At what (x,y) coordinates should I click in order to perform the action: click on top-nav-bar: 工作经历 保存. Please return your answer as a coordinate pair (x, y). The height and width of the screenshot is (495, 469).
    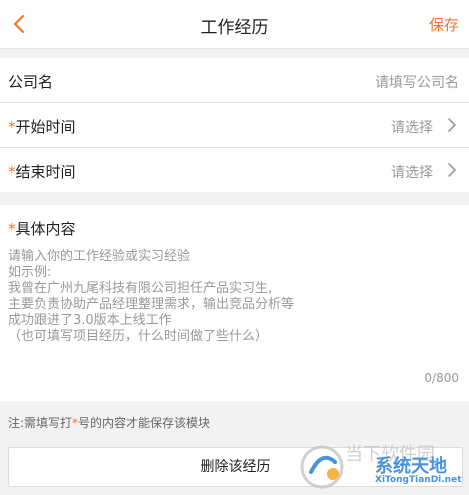
    Looking at the image, I should click on (234, 24).